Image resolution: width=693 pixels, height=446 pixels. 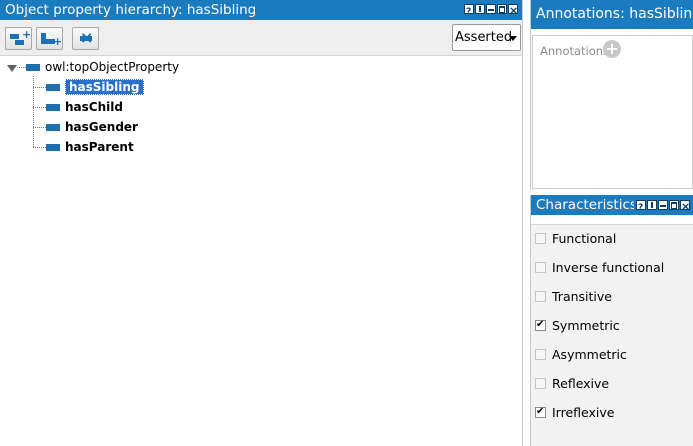 I want to click on delete-property-button: ×, so click(x=85, y=38).